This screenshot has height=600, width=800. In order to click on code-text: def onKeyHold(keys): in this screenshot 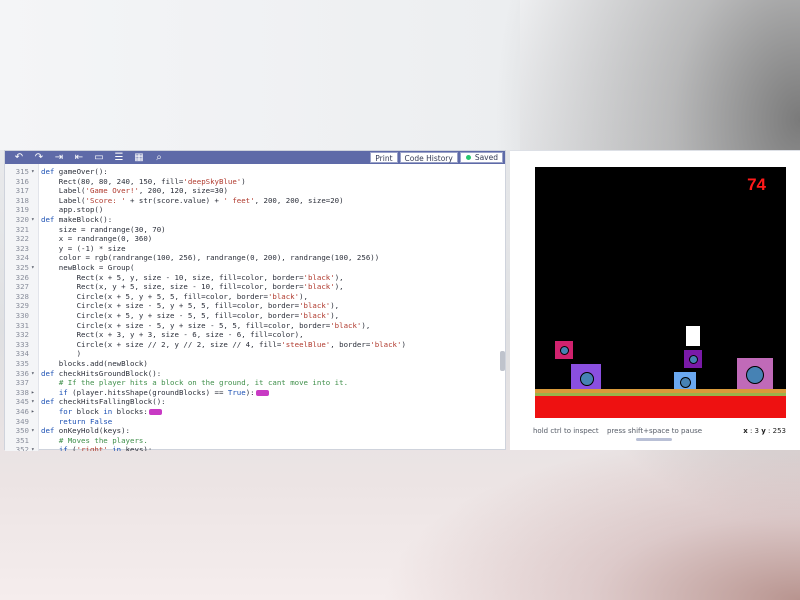, I will do `click(86, 431)`.